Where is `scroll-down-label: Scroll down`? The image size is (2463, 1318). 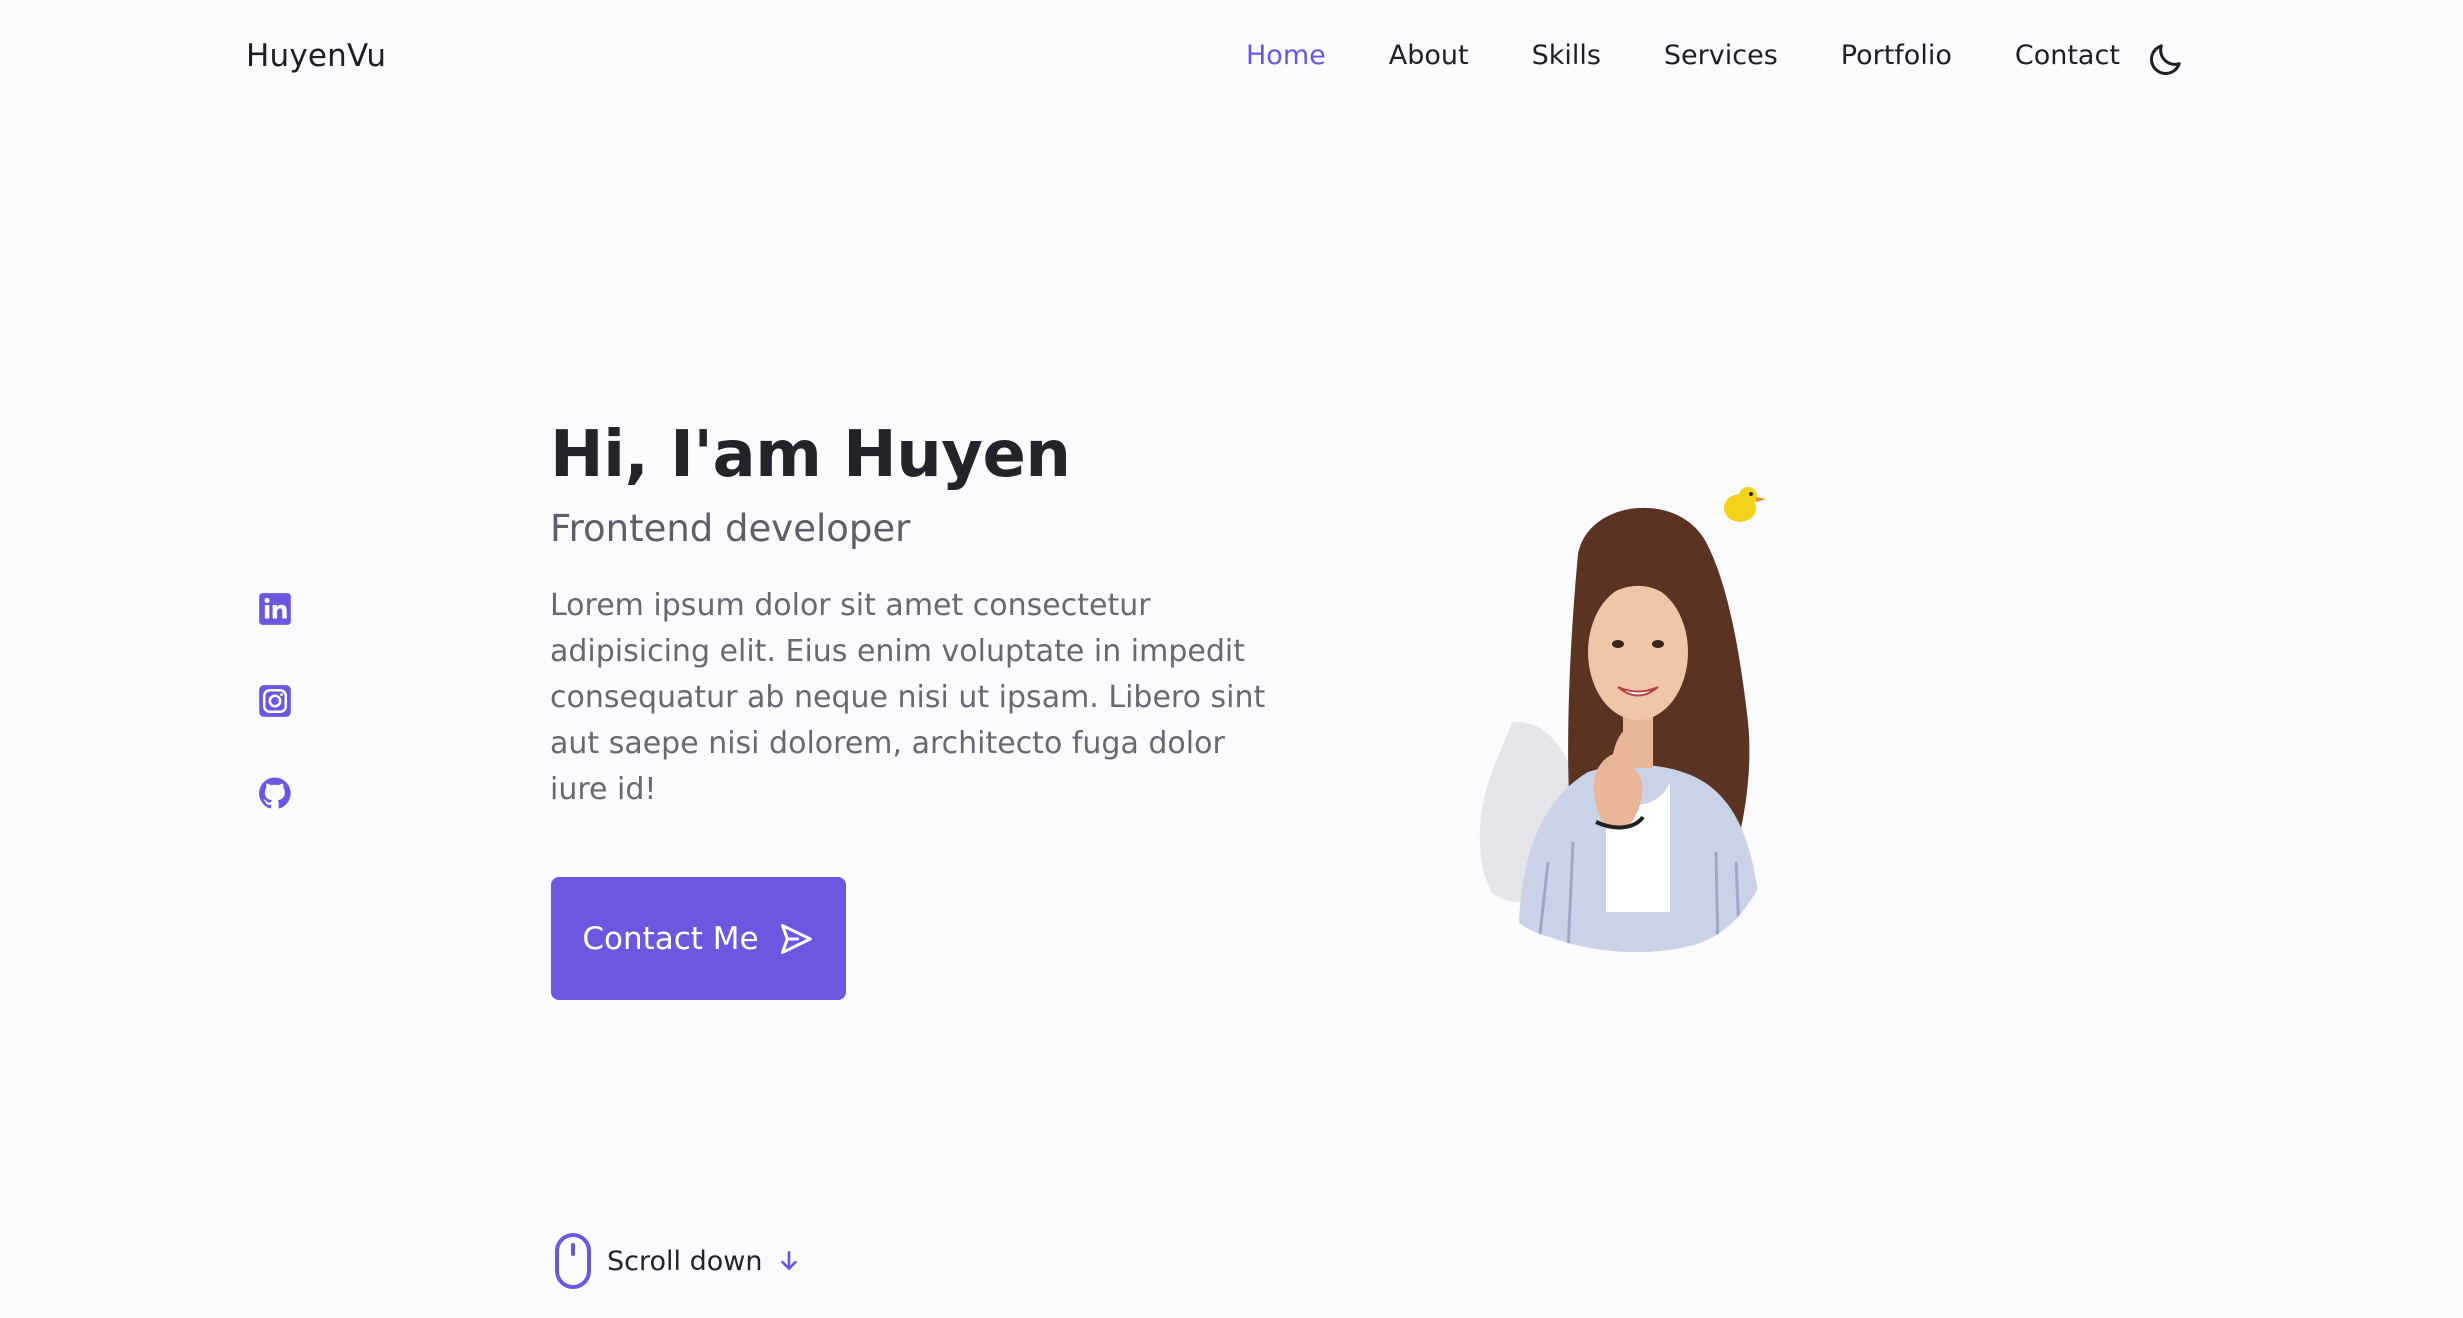 scroll-down-label: Scroll down is located at coordinates (685, 1261).